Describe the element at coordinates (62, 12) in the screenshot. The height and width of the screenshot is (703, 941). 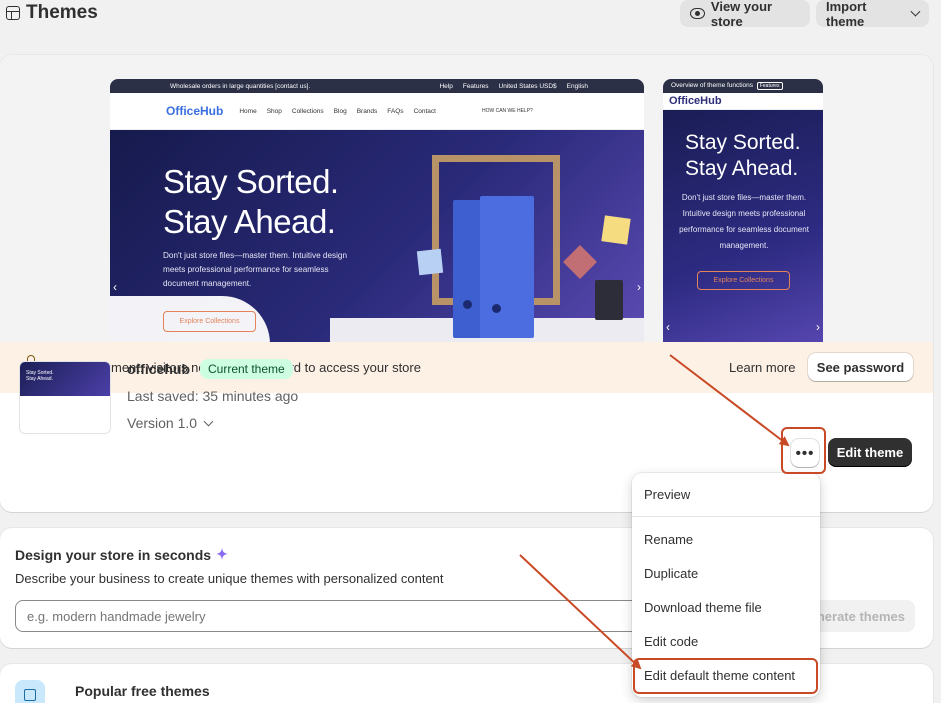
I see `page-title: Themes` at that location.